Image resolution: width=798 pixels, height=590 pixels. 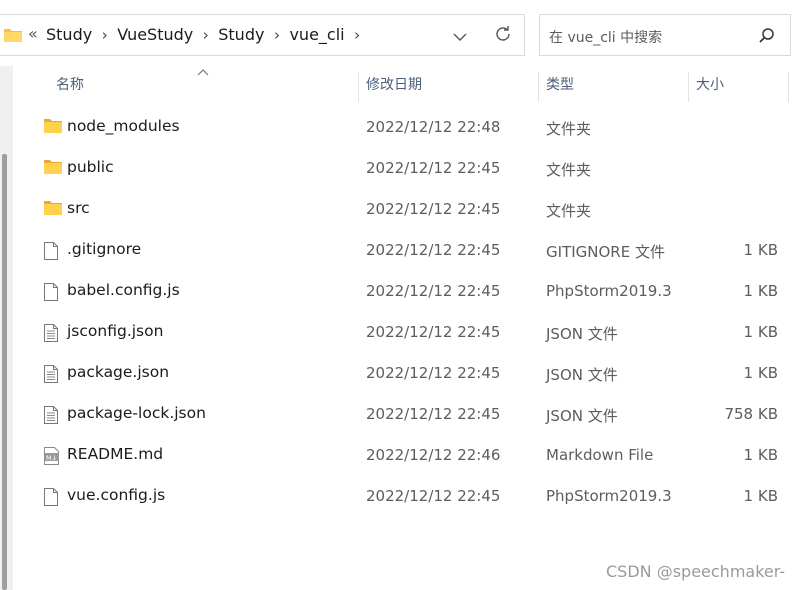 What do you see at coordinates (241, 34) in the screenshot?
I see `breadcrumb-item-study-2: Study` at bounding box center [241, 34].